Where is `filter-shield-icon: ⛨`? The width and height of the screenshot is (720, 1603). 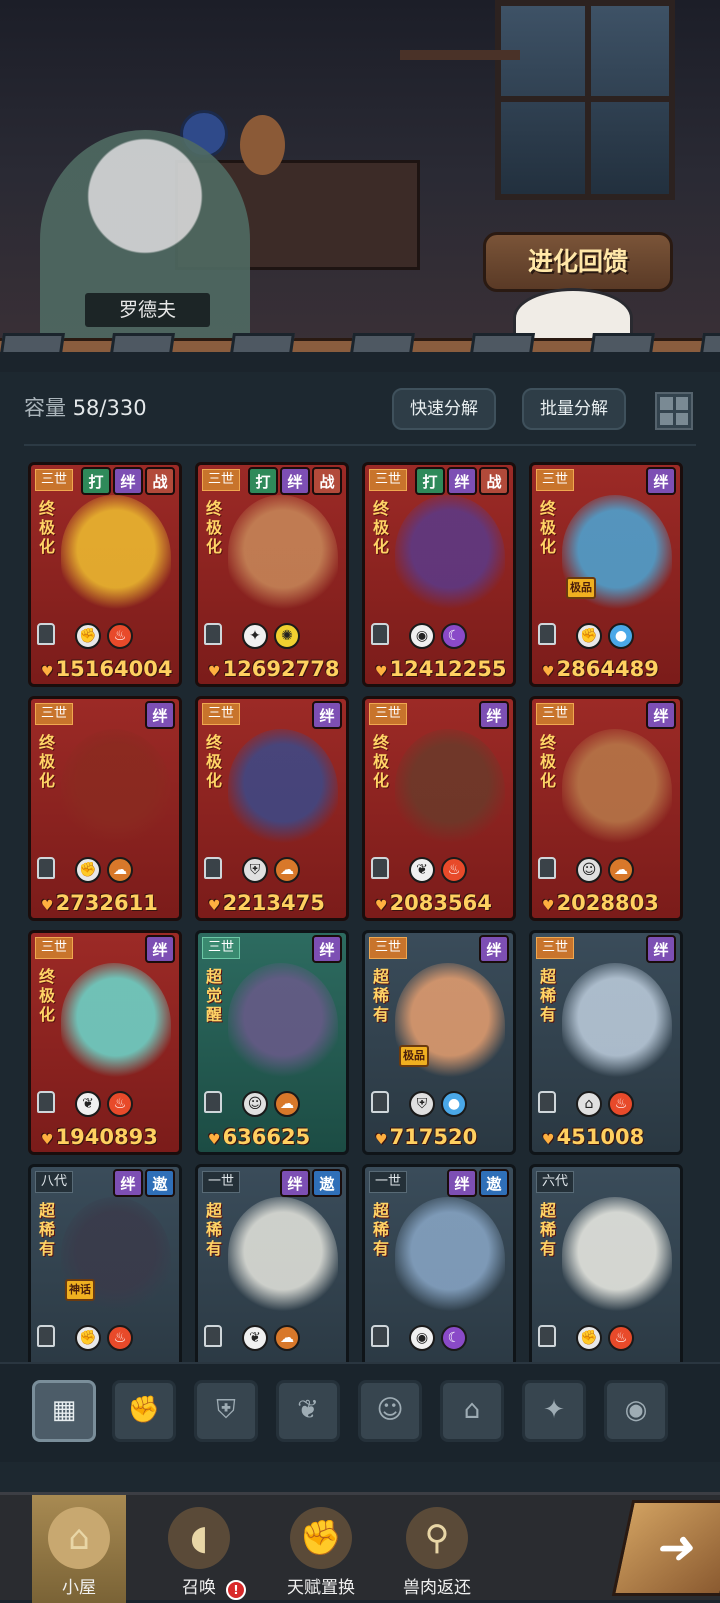
filter-shield-icon: ⛨ is located at coordinates (226, 1411).